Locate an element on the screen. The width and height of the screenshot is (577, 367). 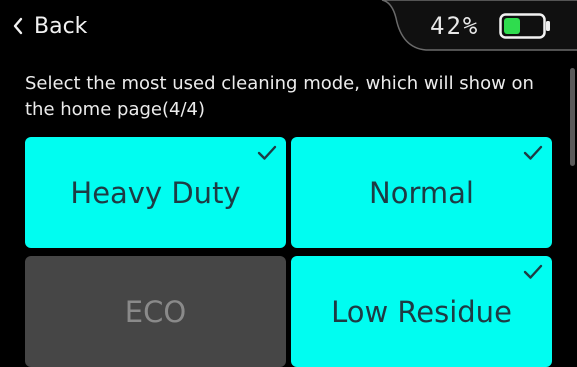
scrollbar is located at coordinates (572, 117).